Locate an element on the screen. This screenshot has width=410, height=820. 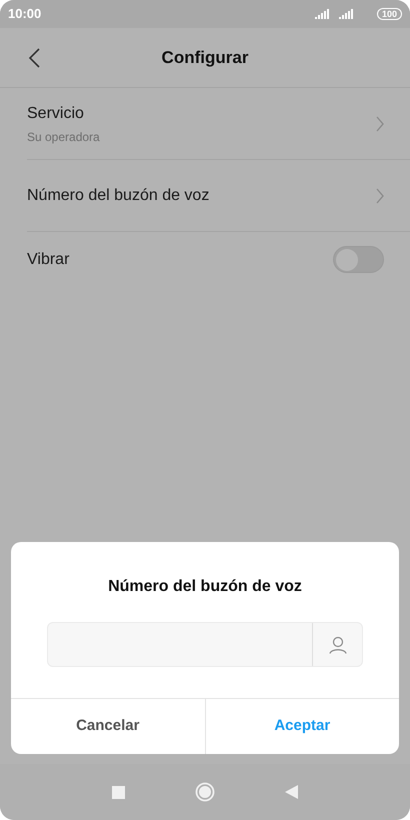
person-icon is located at coordinates (337, 645).